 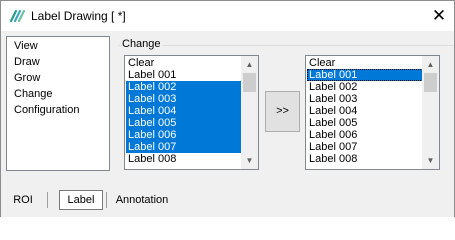 What do you see at coordinates (285, 45) in the screenshot?
I see `group-divider` at bounding box center [285, 45].